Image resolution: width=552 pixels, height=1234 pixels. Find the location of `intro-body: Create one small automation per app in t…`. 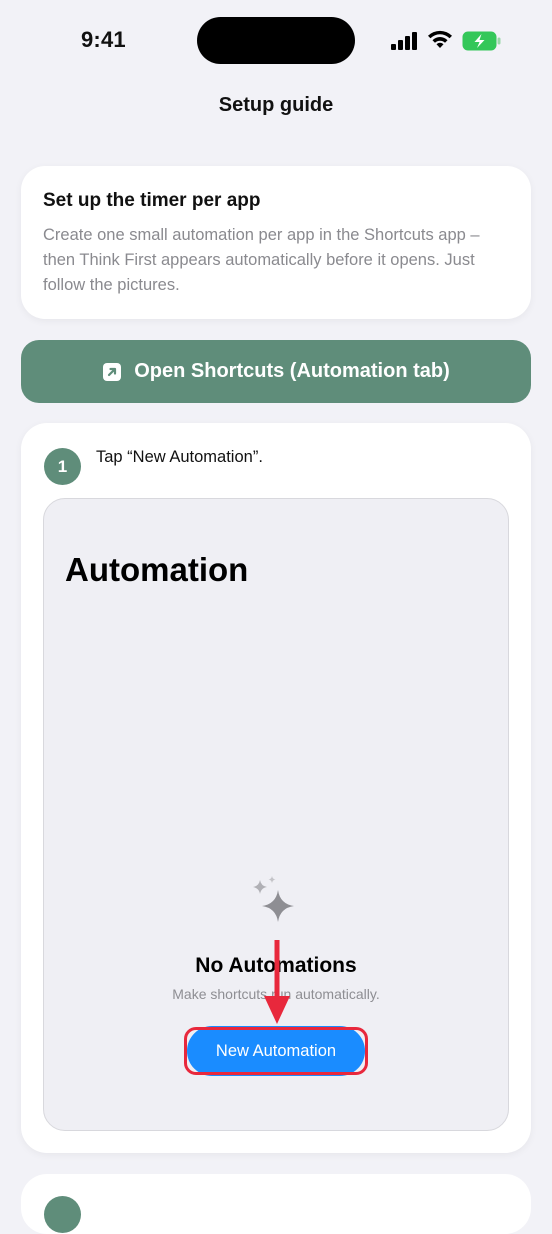

intro-body: Create one small automation per app in t… is located at coordinates (261, 260).